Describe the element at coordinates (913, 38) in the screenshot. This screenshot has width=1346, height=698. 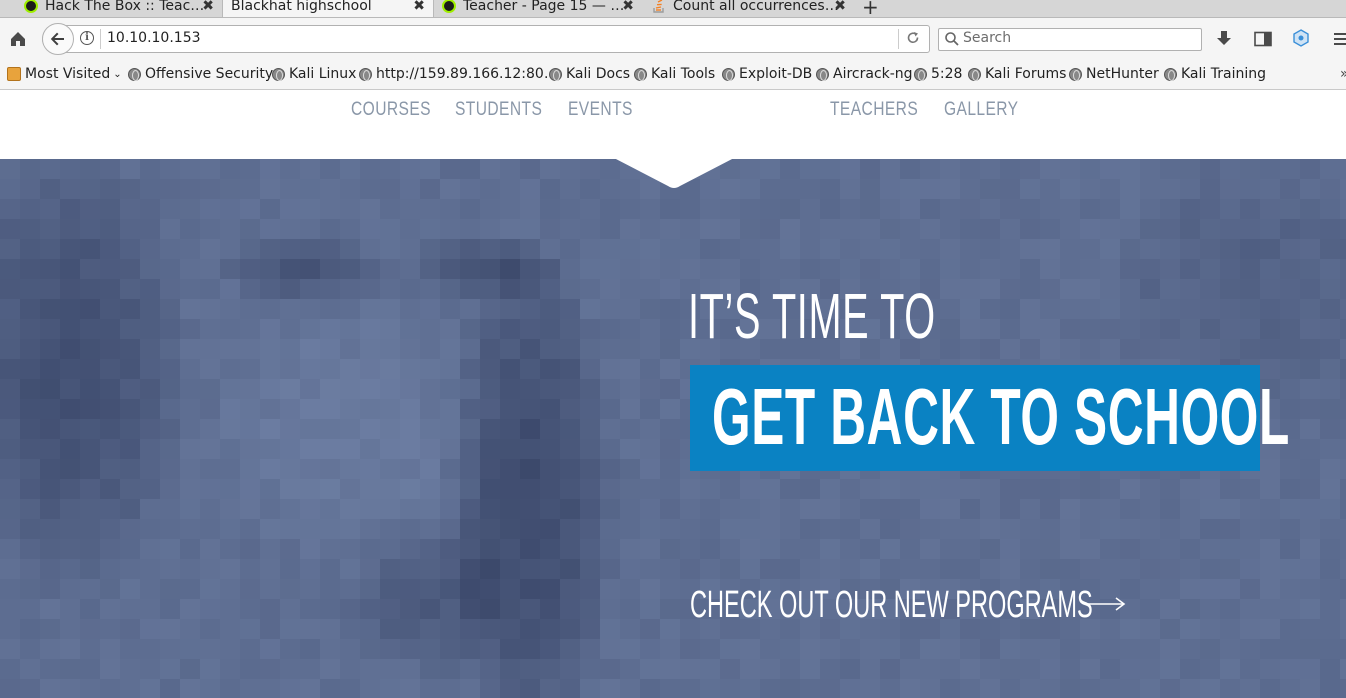
I see `reload-icon` at that location.